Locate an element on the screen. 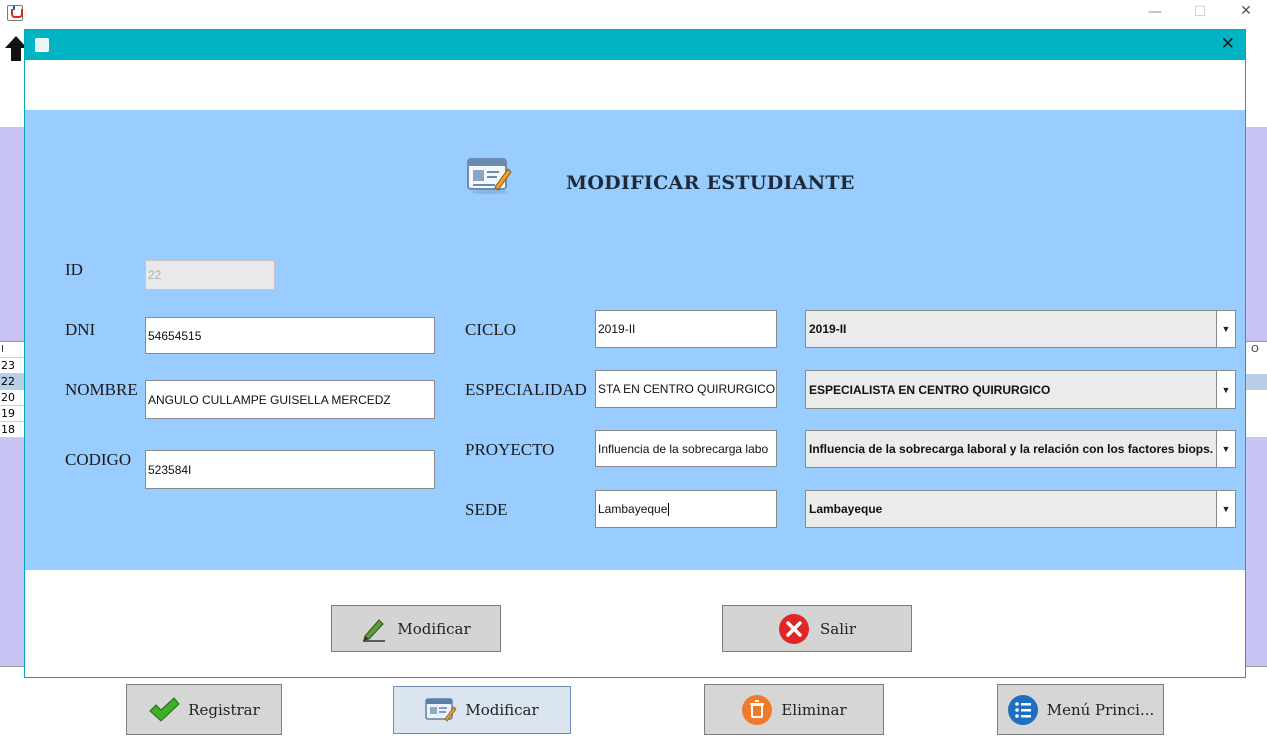 The width and height of the screenshot is (1267, 744). nombre-field: ANGULO CULLAMPE GUISELLA MERCEDZ is located at coordinates (290, 399).